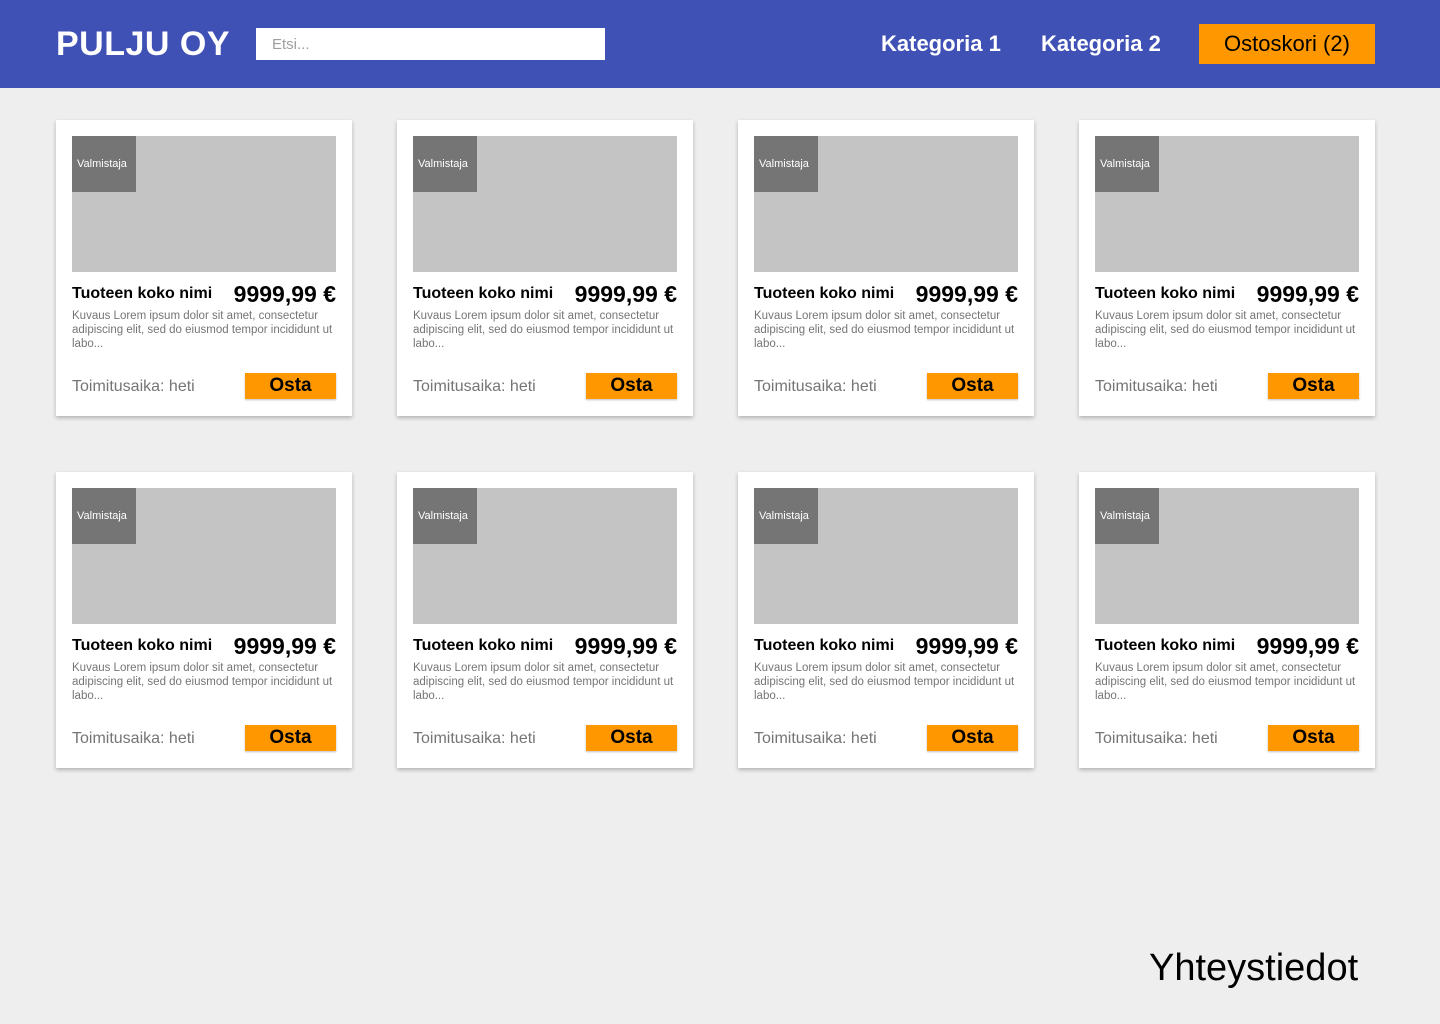 This screenshot has height=1024, width=1440. Describe the element at coordinates (1101, 44) in the screenshot. I see `nav-link-category-2: Kategoria 2` at that location.